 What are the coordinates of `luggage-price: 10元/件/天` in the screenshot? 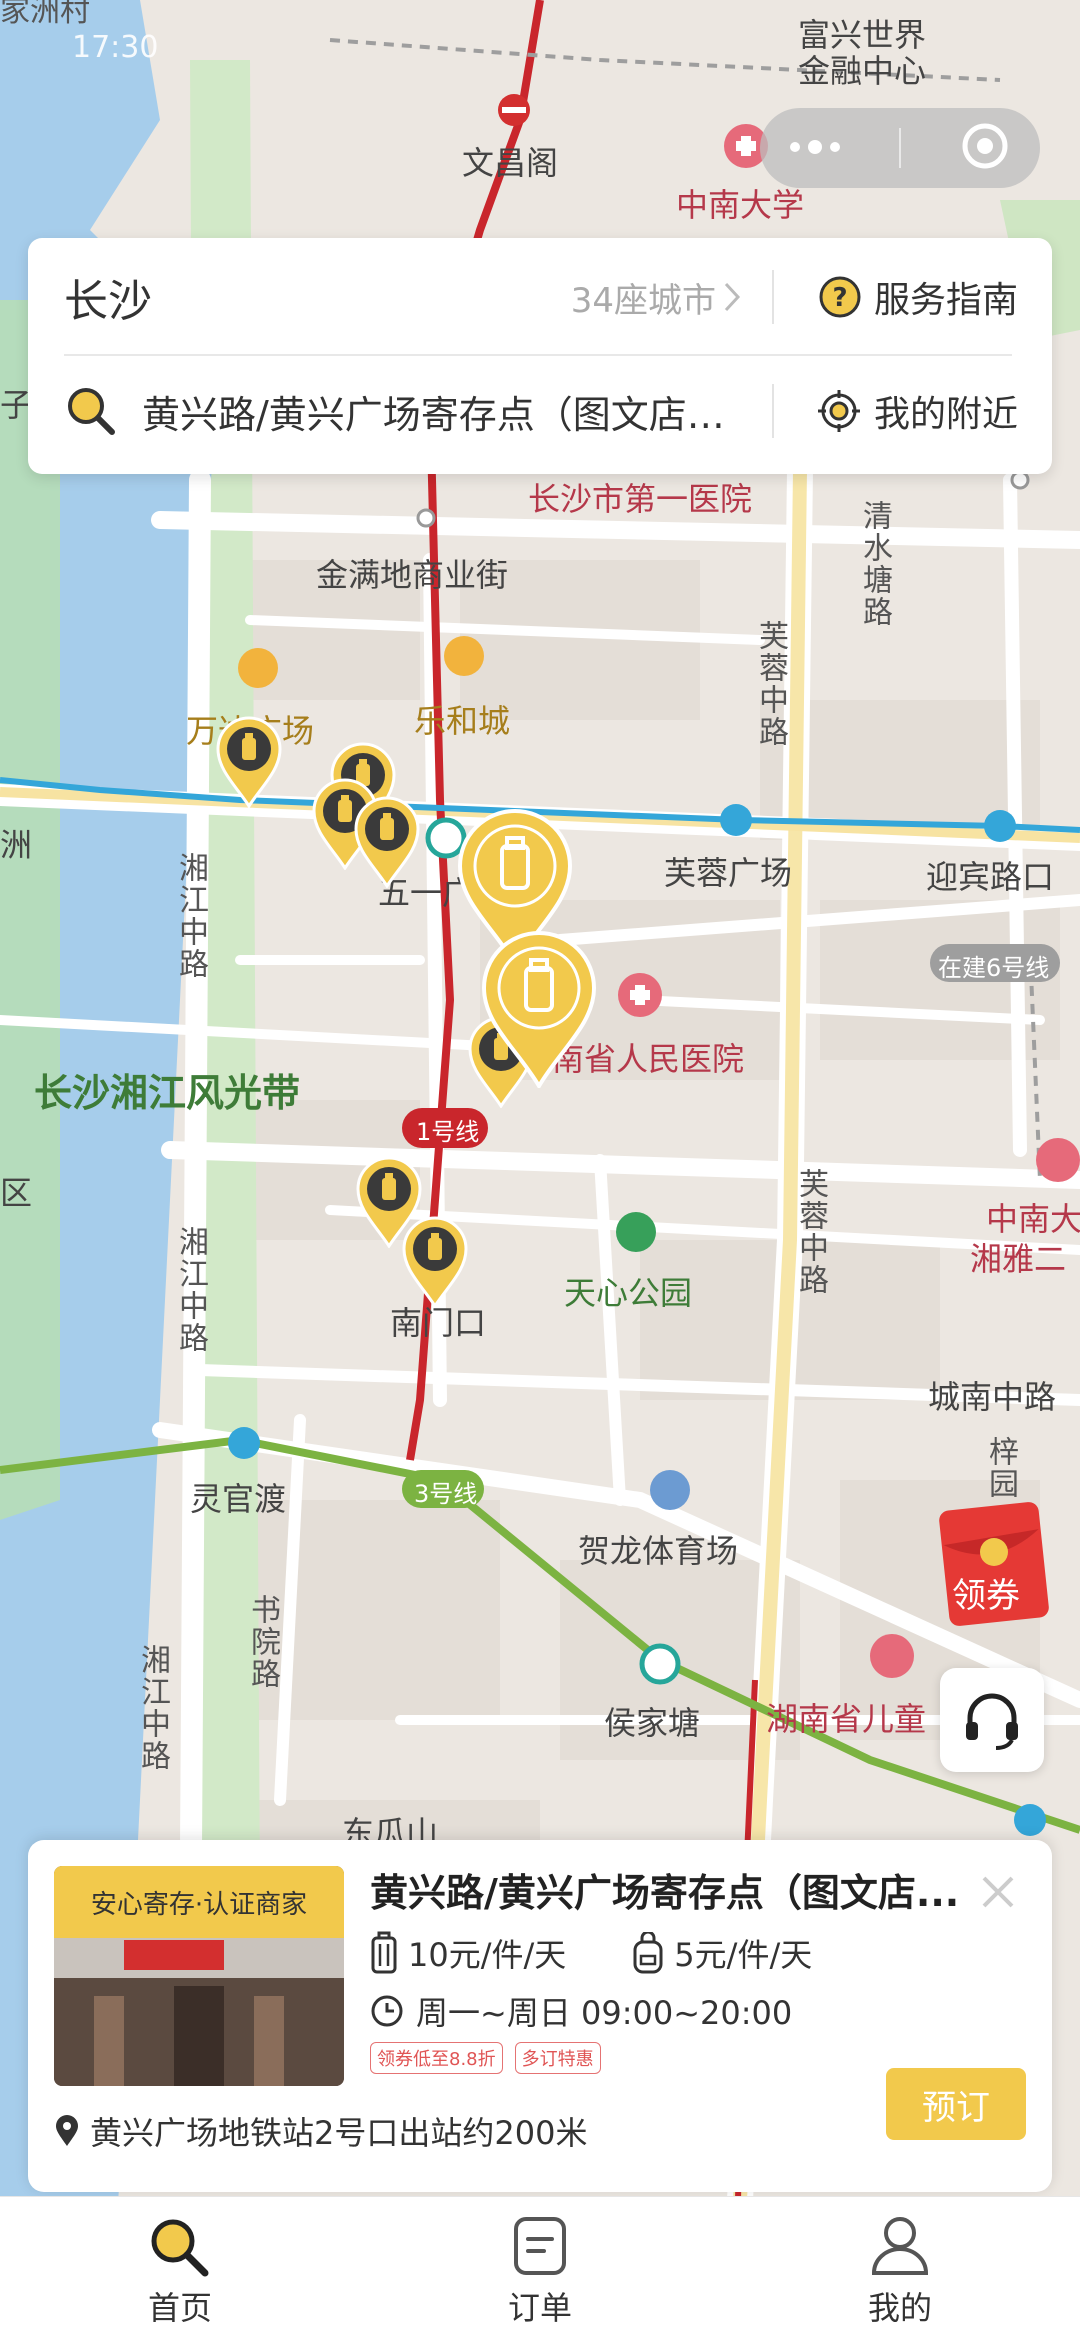 It's located at (468, 1953).